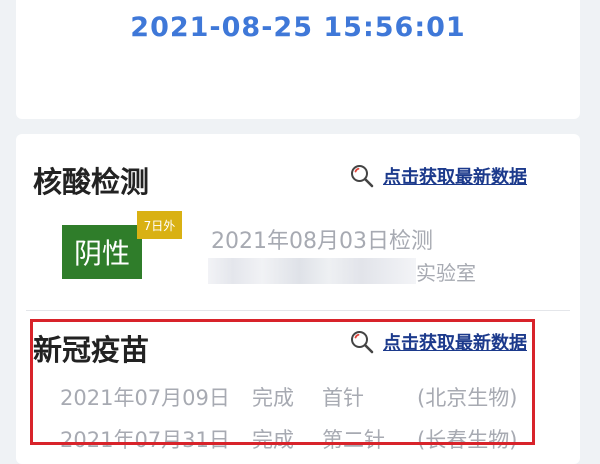 The width and height of the screenshot is (600, 464). What do you see at coordinates (312, 271) in the screenshot?
I see `lab-name-blurred` at bounding box center [312, 271].